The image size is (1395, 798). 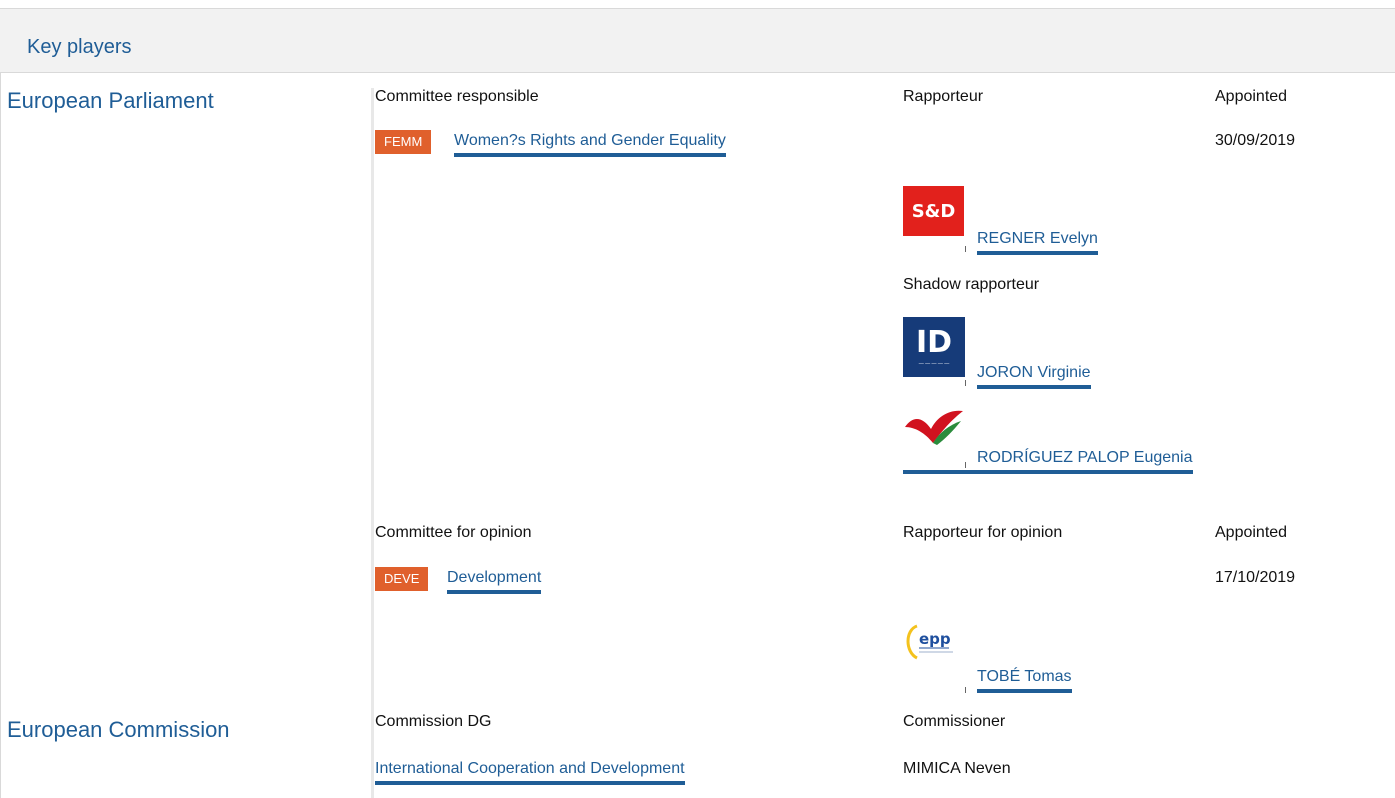 What do you see at coordinates (957, 768) in the screenshot?
I see `commissioner-name: MIMICA Neven` at bounding box center [957, 768].